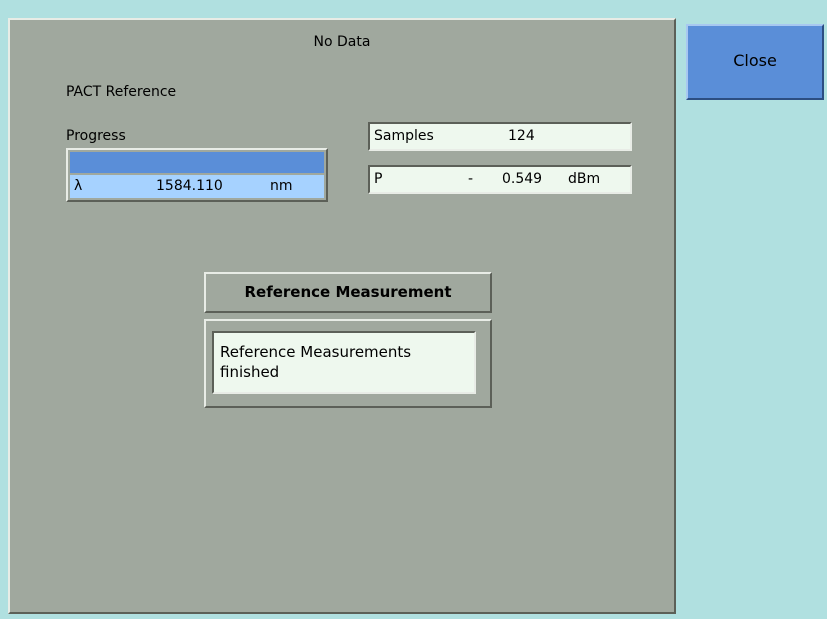 The width and height of the screenshot is (827, 619). What do you see at coordinates (96, 136) in the screenshot?
I see `progress-label: Progress` at bounding box center [96, 136].